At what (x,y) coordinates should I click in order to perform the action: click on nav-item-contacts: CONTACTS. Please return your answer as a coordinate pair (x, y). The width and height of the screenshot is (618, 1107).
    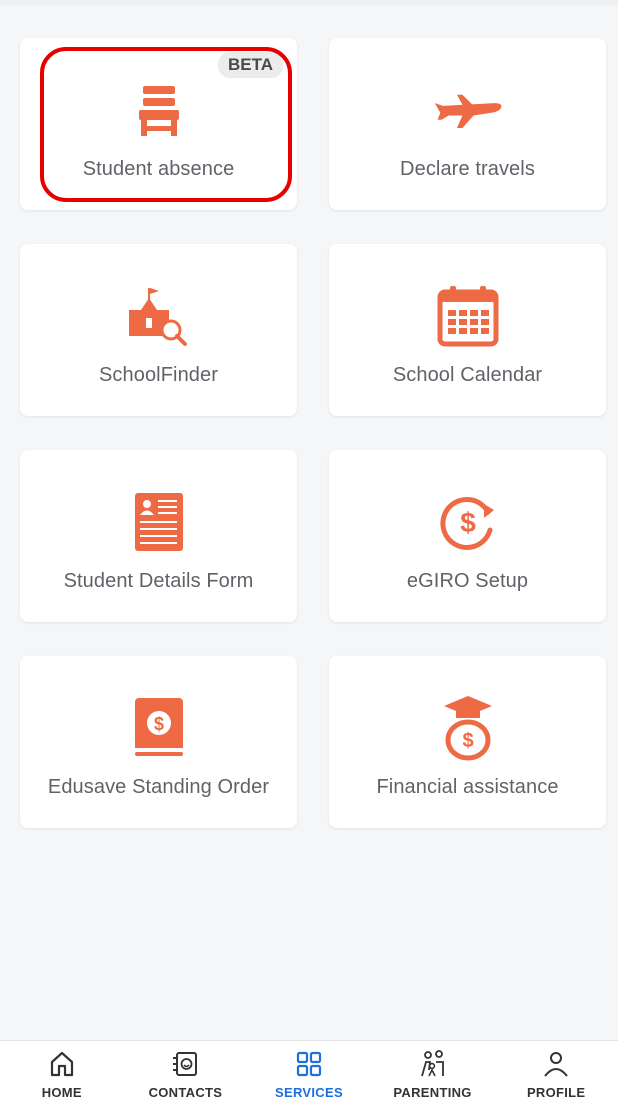
    Looking at the image, I should click on (185, 1074).